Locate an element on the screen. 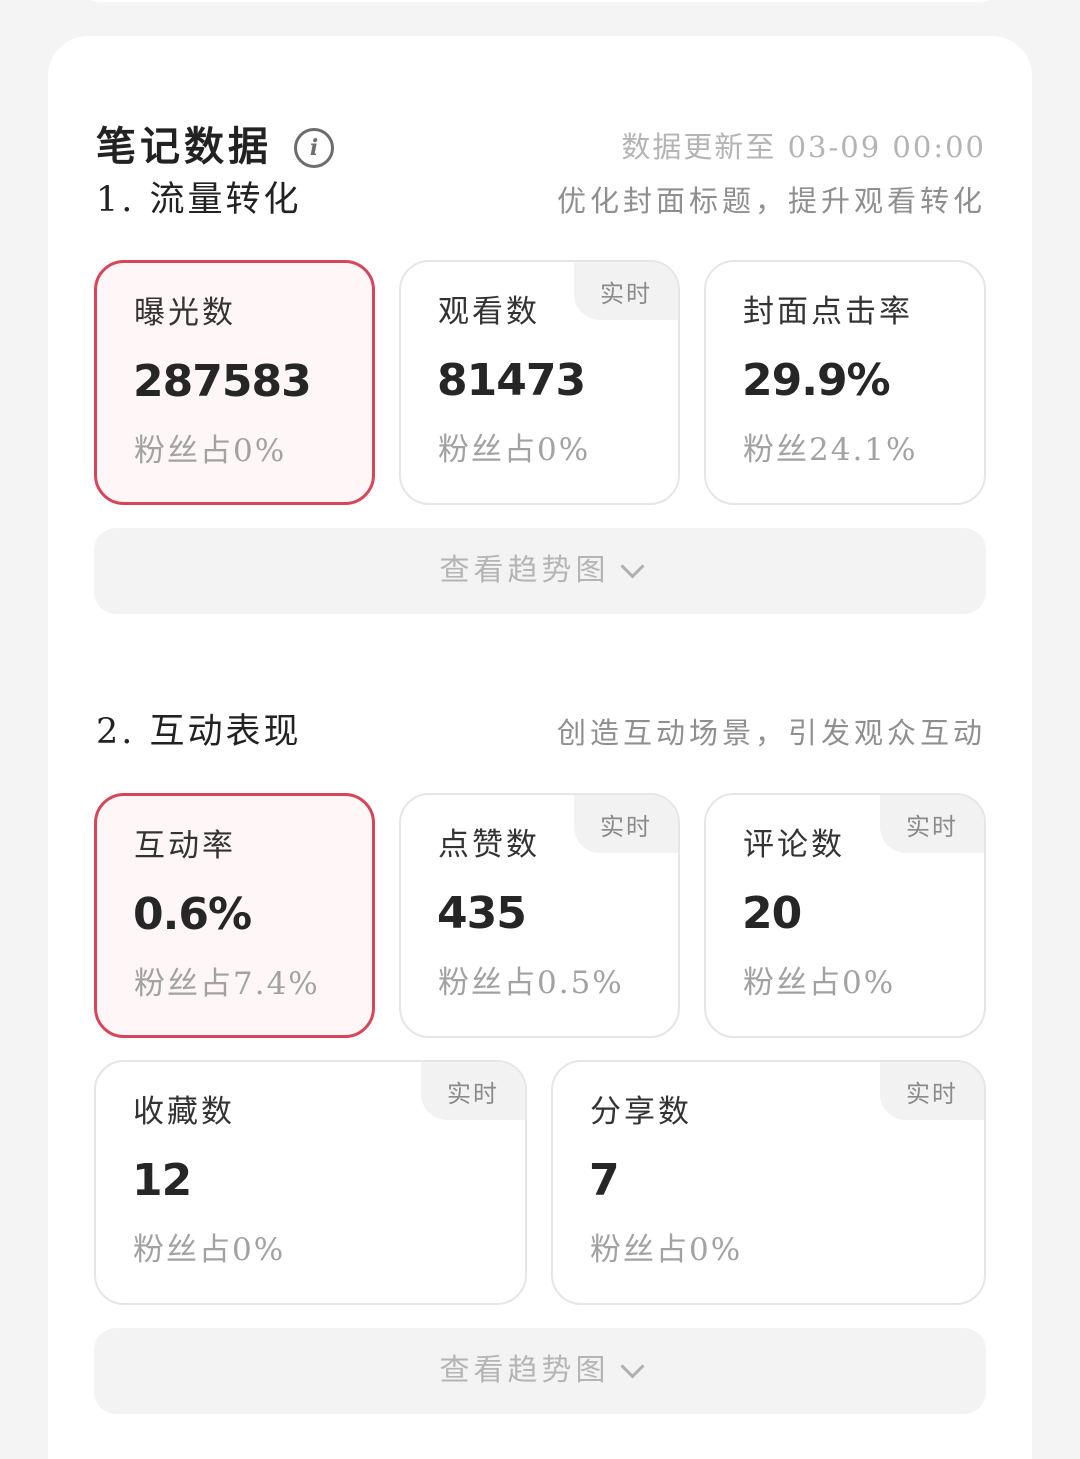  metric-value: 435 is located at coordinates (482, 913).